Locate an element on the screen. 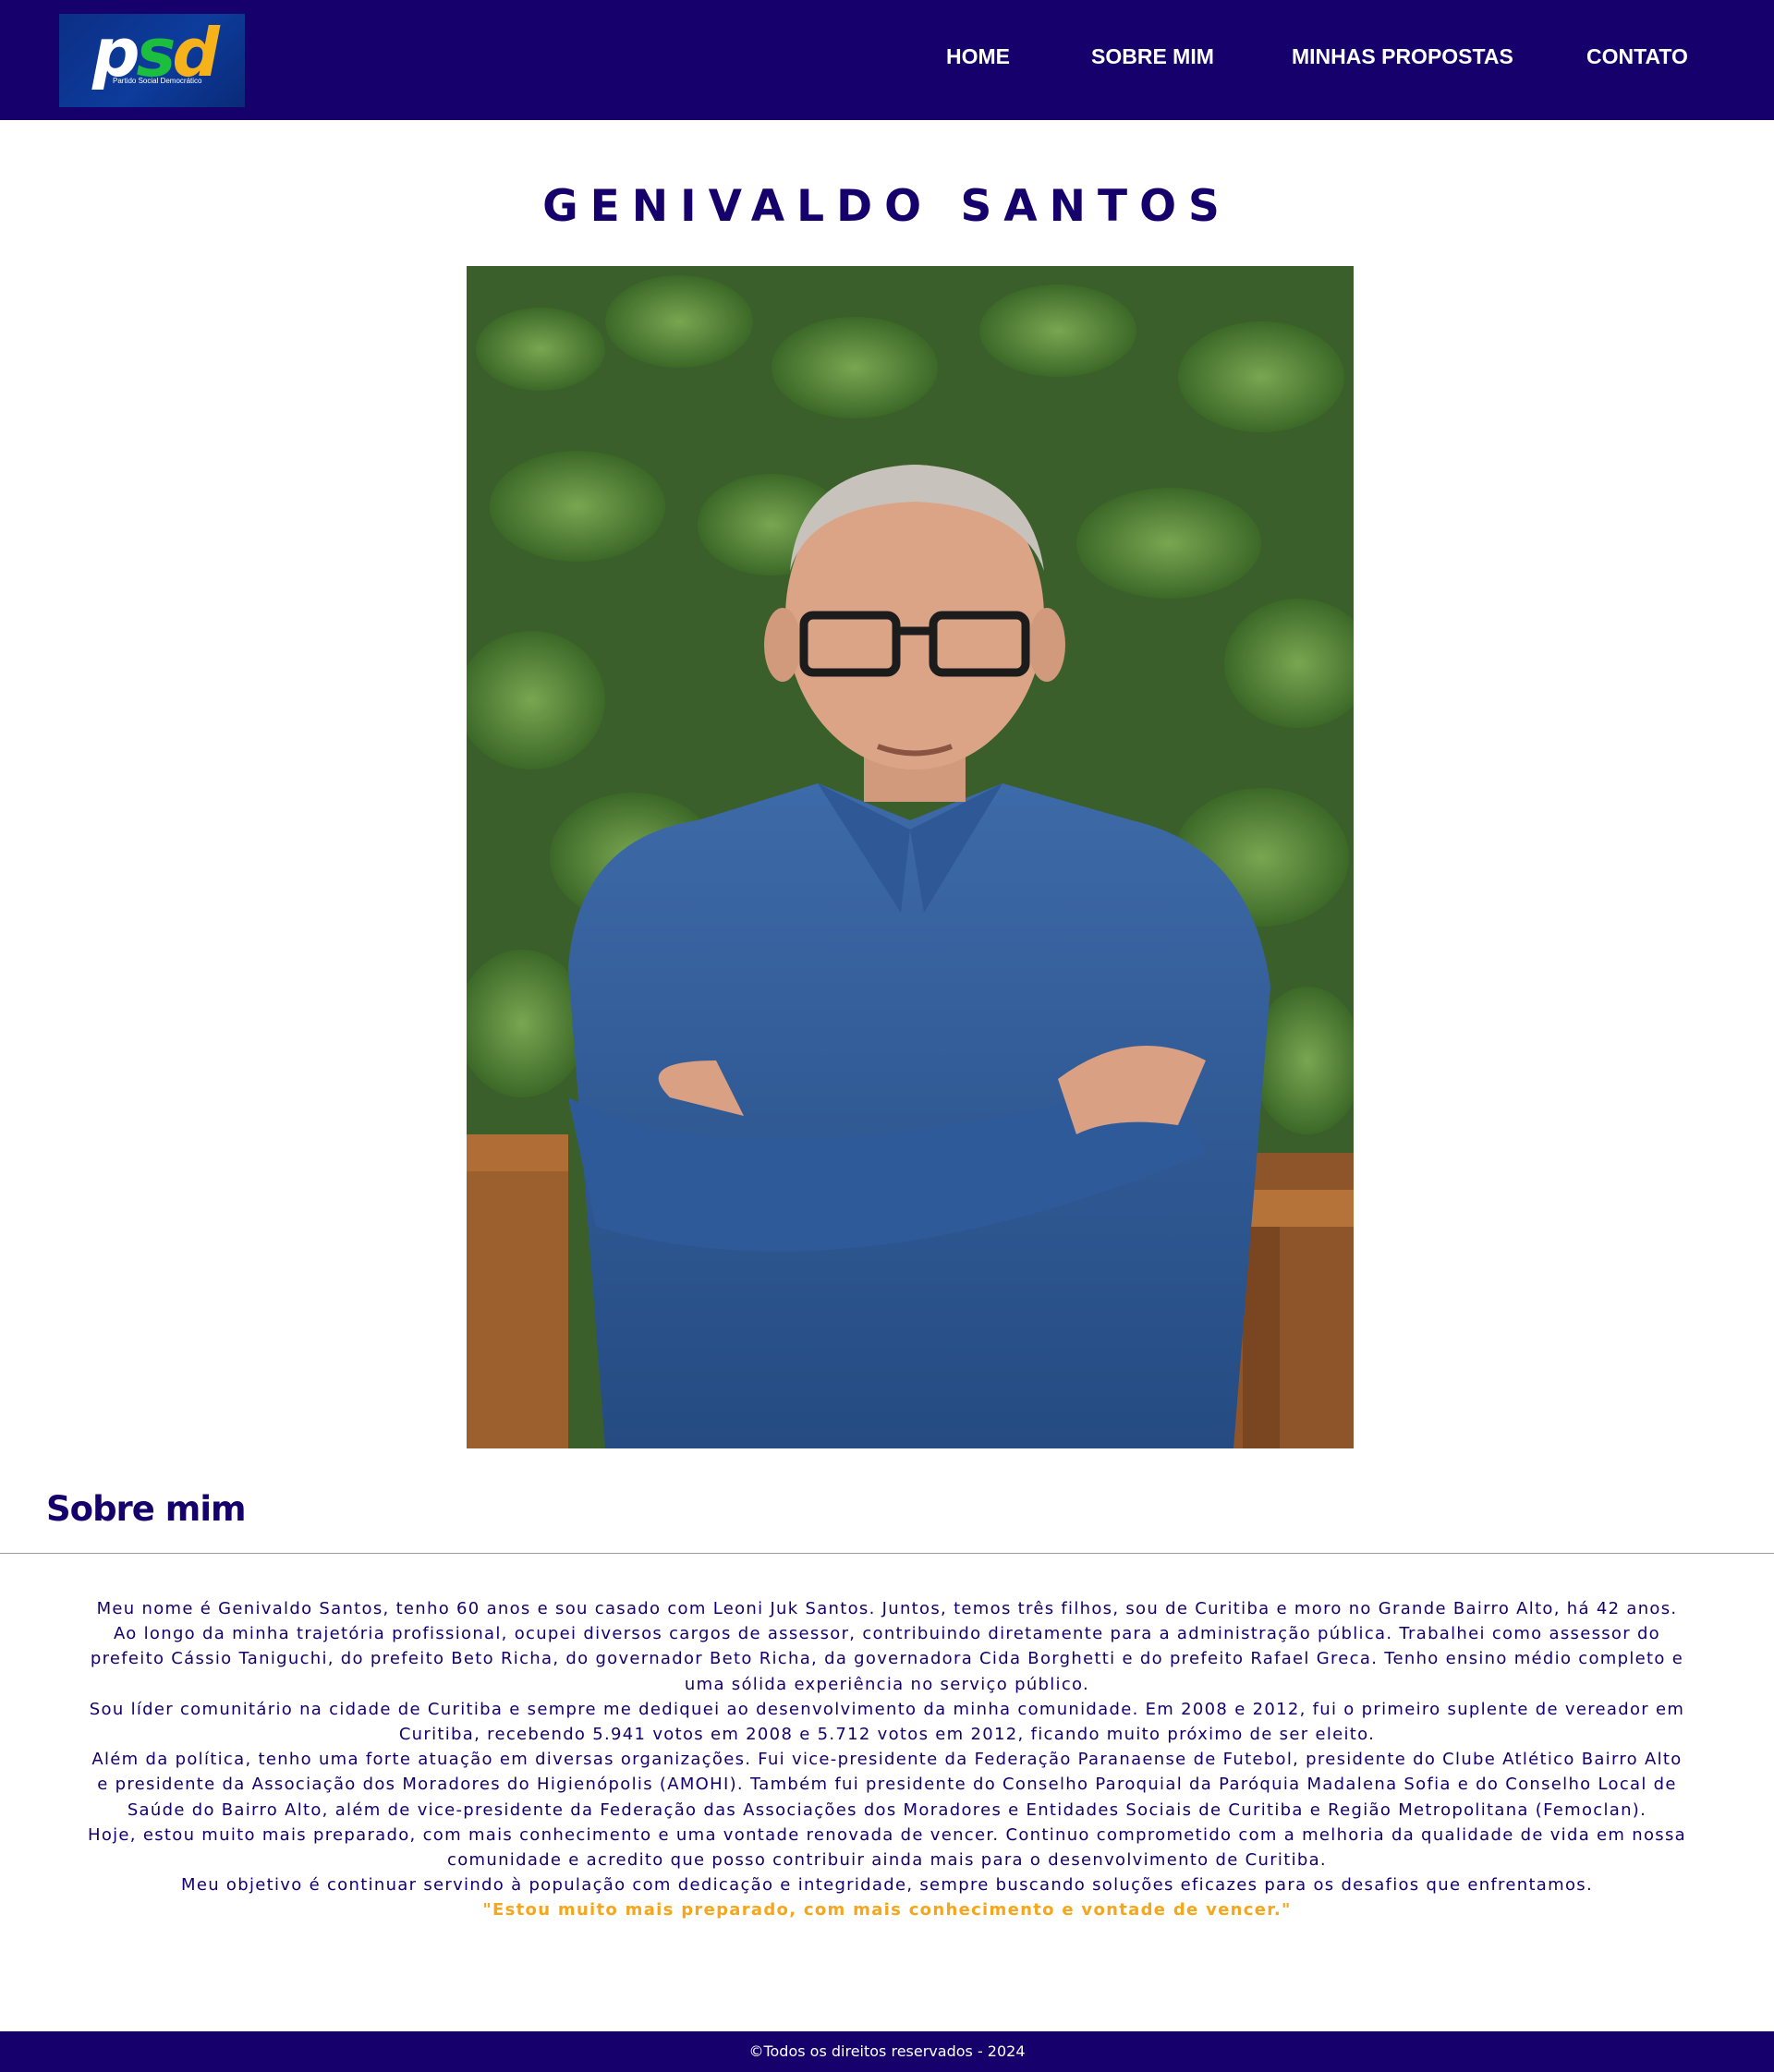 The width and height of the screenshot is (1774, 2072). psd-logo: psd Partido Social Democrático is located at coordinates (152, 60).